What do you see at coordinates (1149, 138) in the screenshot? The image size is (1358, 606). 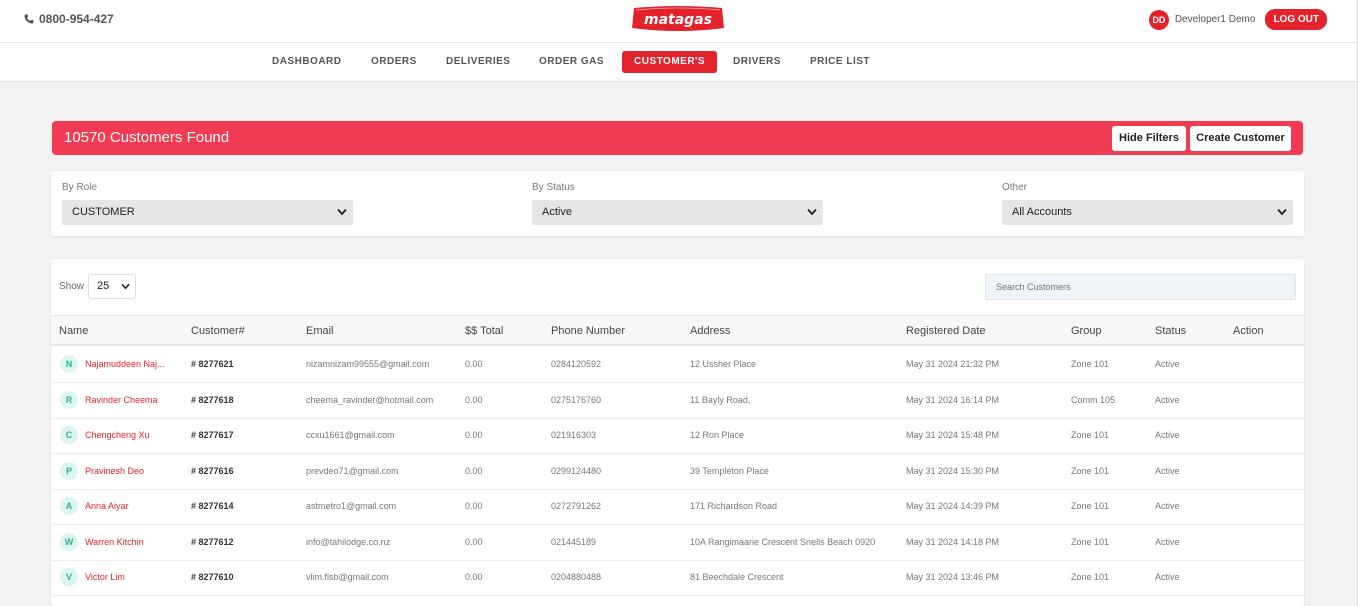 I see `hide-filters-button: Hide Filters` at bounding box center [1149, 138].